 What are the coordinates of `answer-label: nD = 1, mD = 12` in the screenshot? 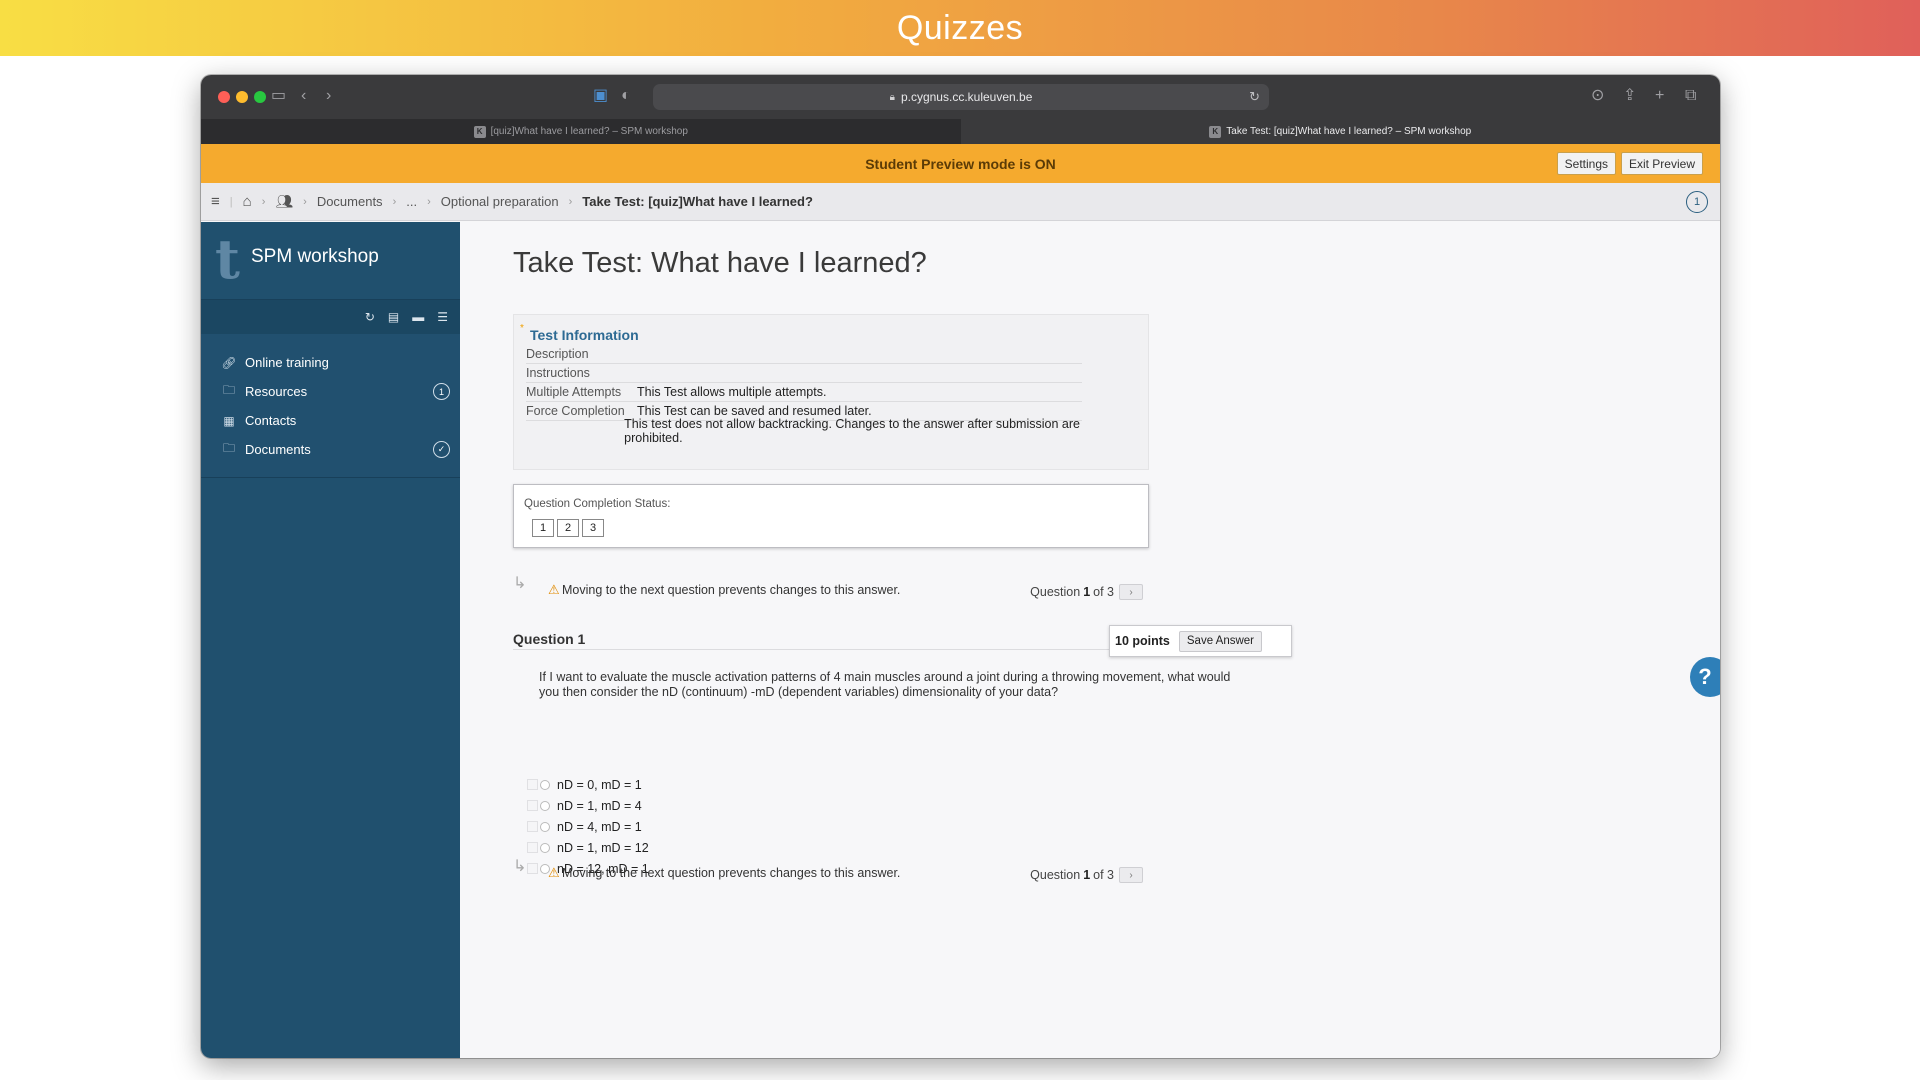 It's located at (603, 848).